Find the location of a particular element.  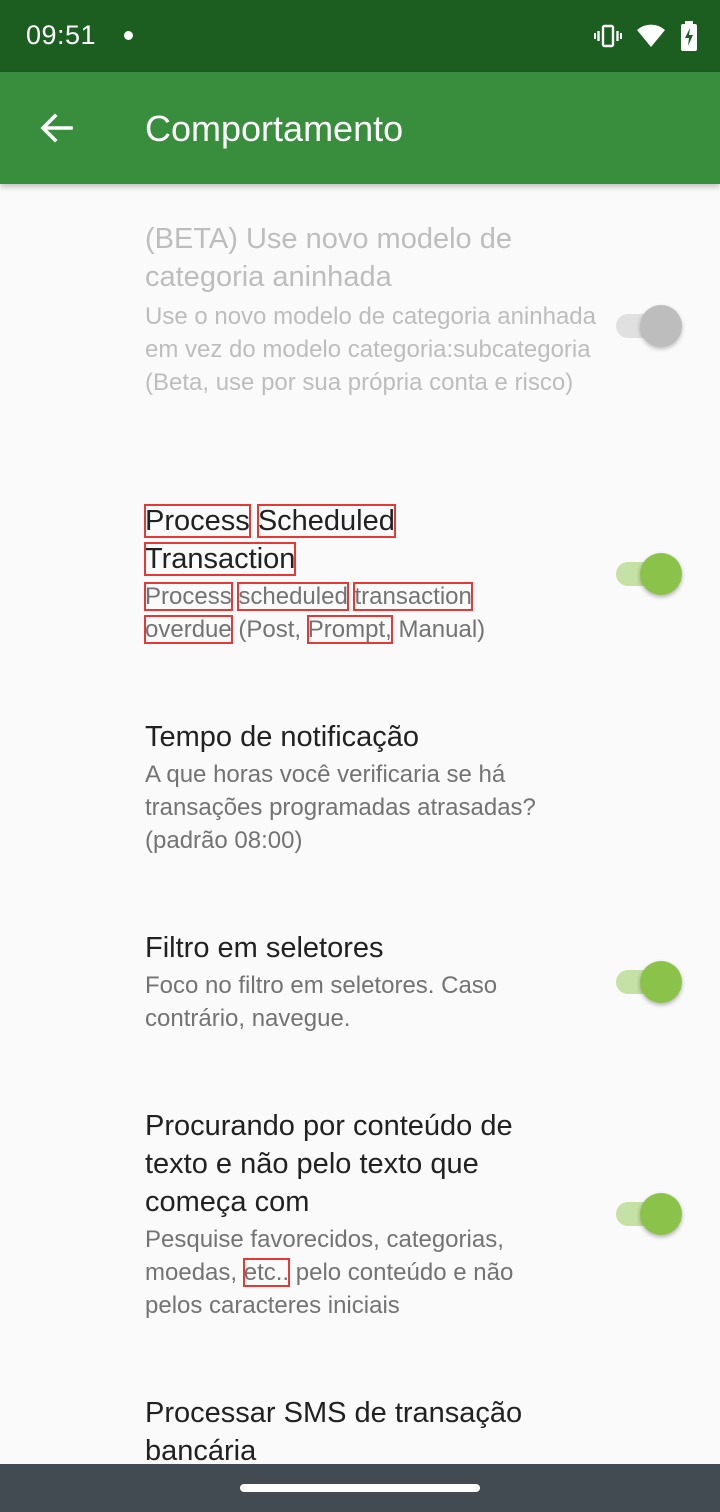

home-gesture-handle is located at coordinates (360, 1488).